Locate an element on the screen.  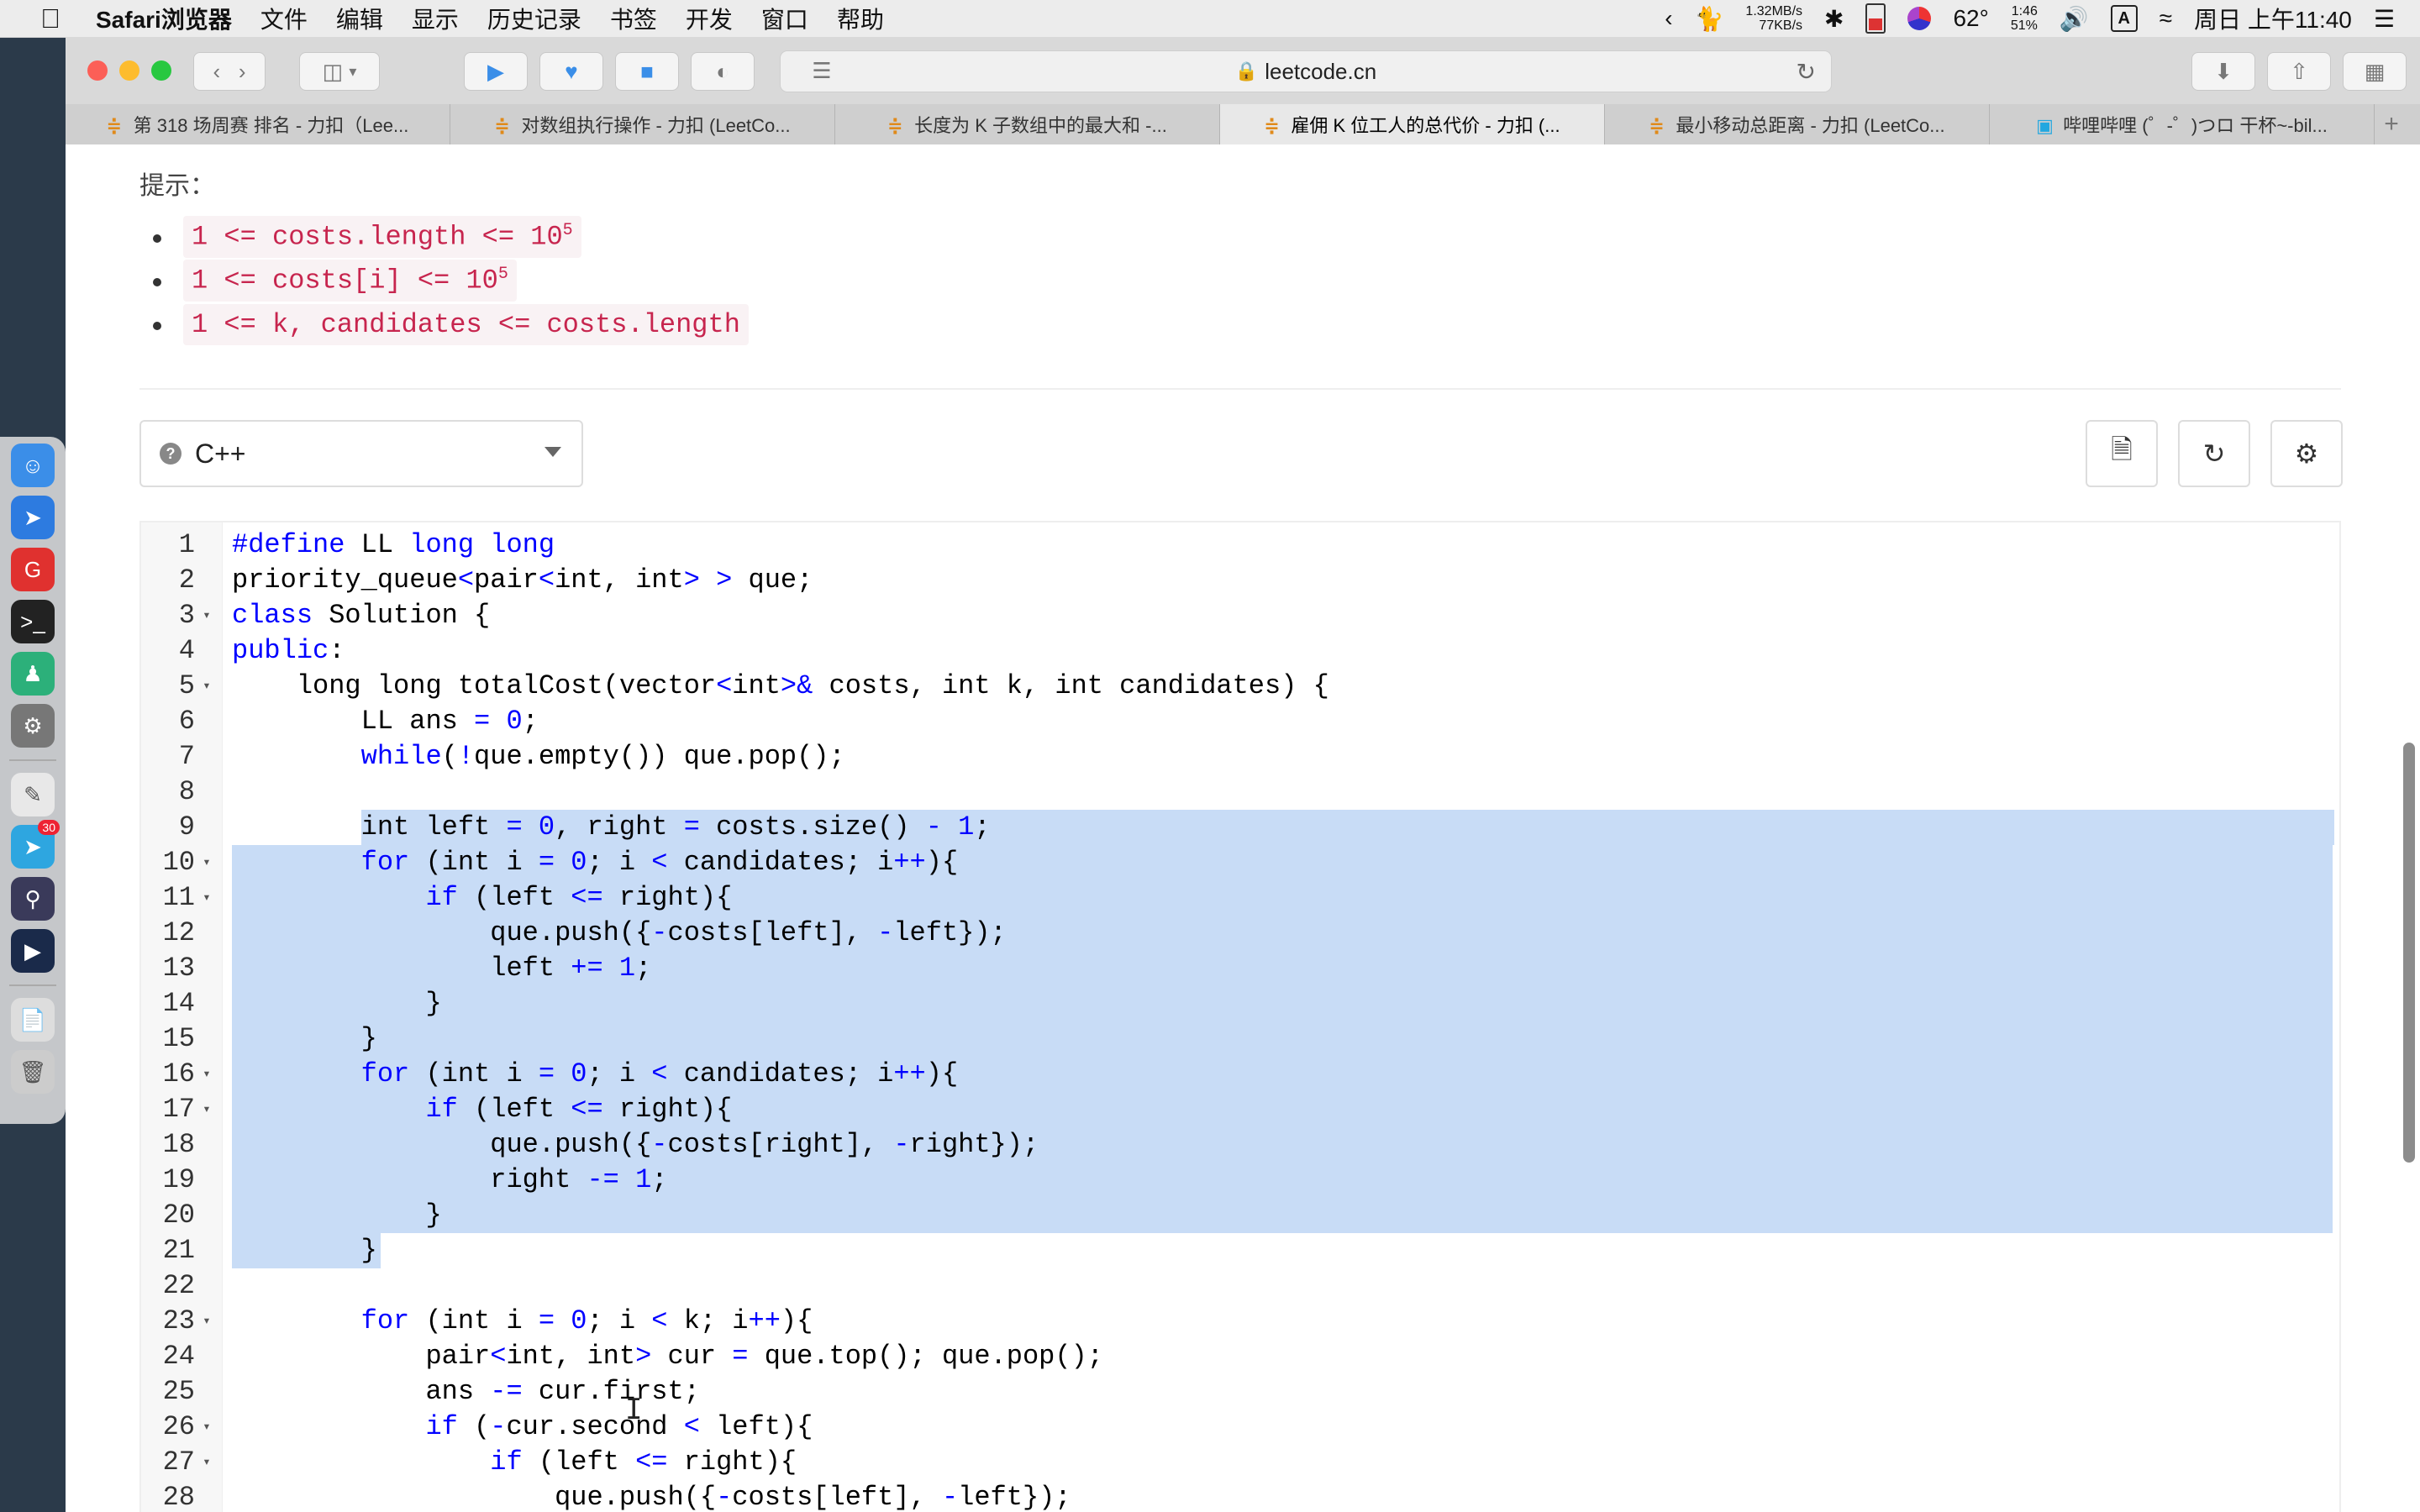
back-icon: ‹ is located at coordinates (217, 72).